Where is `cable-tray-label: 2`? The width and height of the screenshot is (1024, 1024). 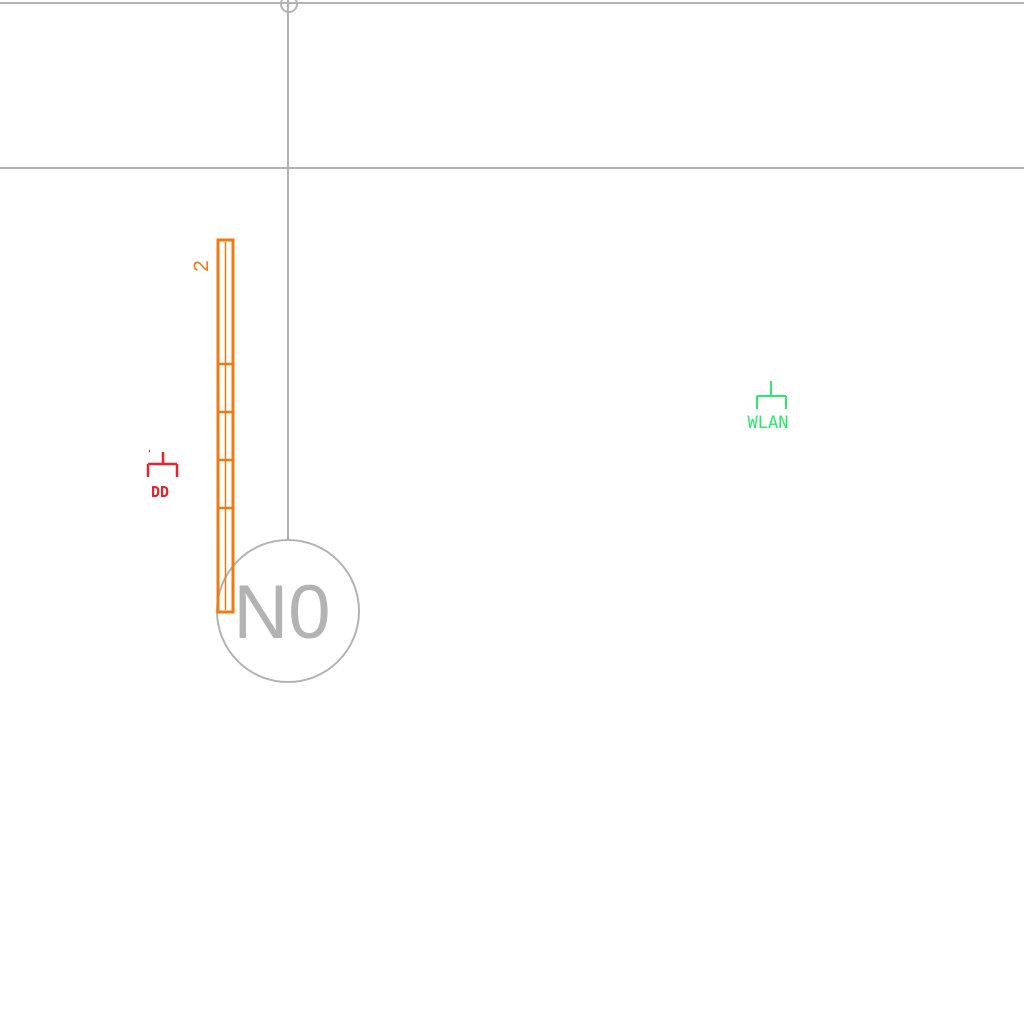 cable-tray-label: 2 is located at coordinates (201, 266).